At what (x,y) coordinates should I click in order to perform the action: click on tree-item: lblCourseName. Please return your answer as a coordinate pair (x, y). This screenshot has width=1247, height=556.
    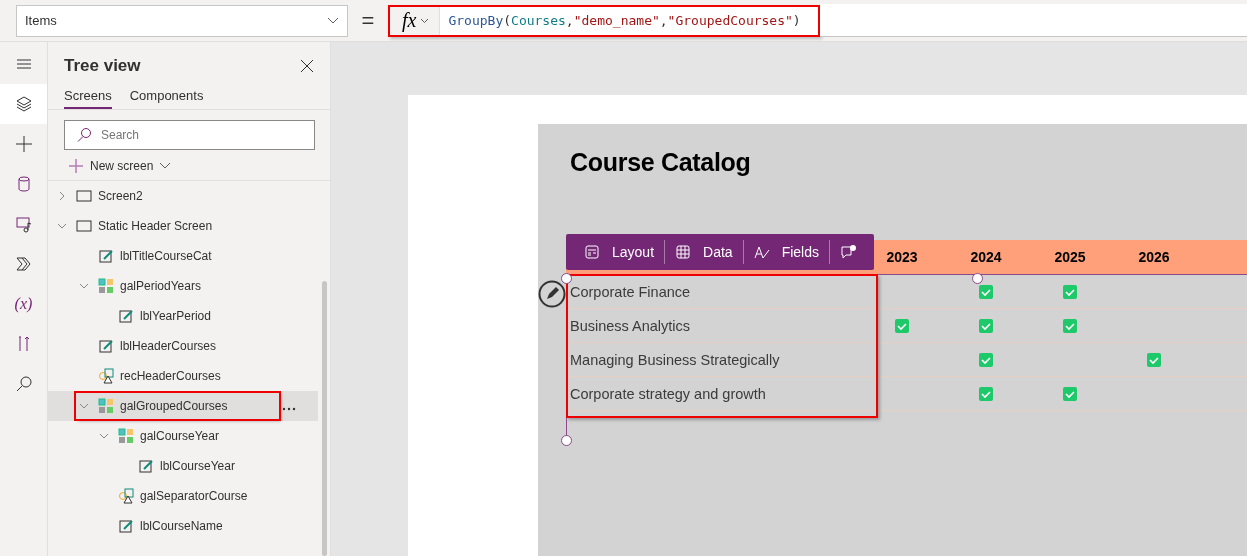
    Looking at the image, I should click on (159, 526).